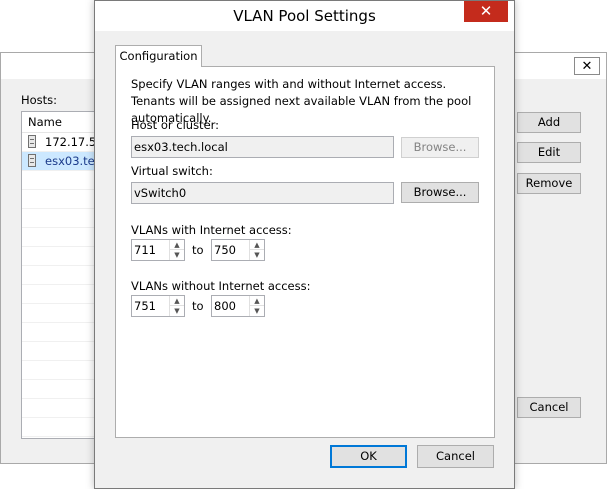  I want to click on vswitch-field: vSwitch0, so click(262, 193).